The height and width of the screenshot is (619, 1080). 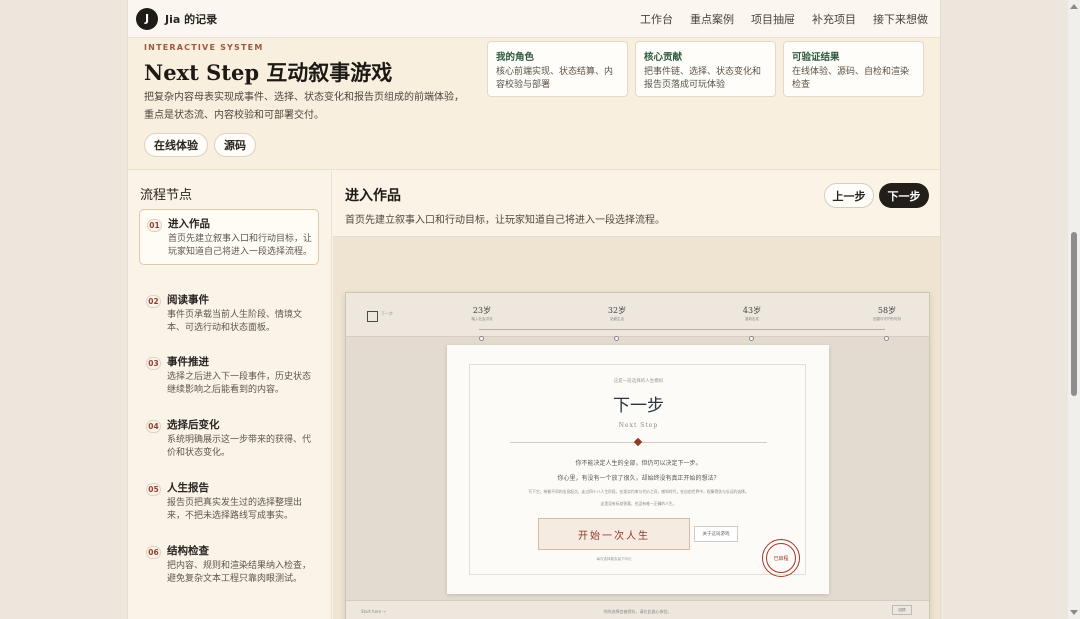 What do you see at coordinates (153, 489) in the screenshot?
I see `step-number: 05` at bounding box center [153, 489].